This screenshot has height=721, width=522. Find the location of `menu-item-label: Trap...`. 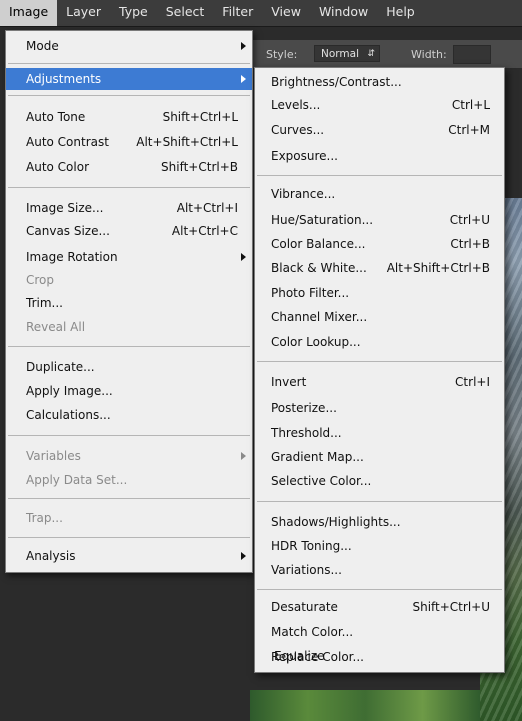

menu-item-label: Trap... is located at coordinates (44, 518).